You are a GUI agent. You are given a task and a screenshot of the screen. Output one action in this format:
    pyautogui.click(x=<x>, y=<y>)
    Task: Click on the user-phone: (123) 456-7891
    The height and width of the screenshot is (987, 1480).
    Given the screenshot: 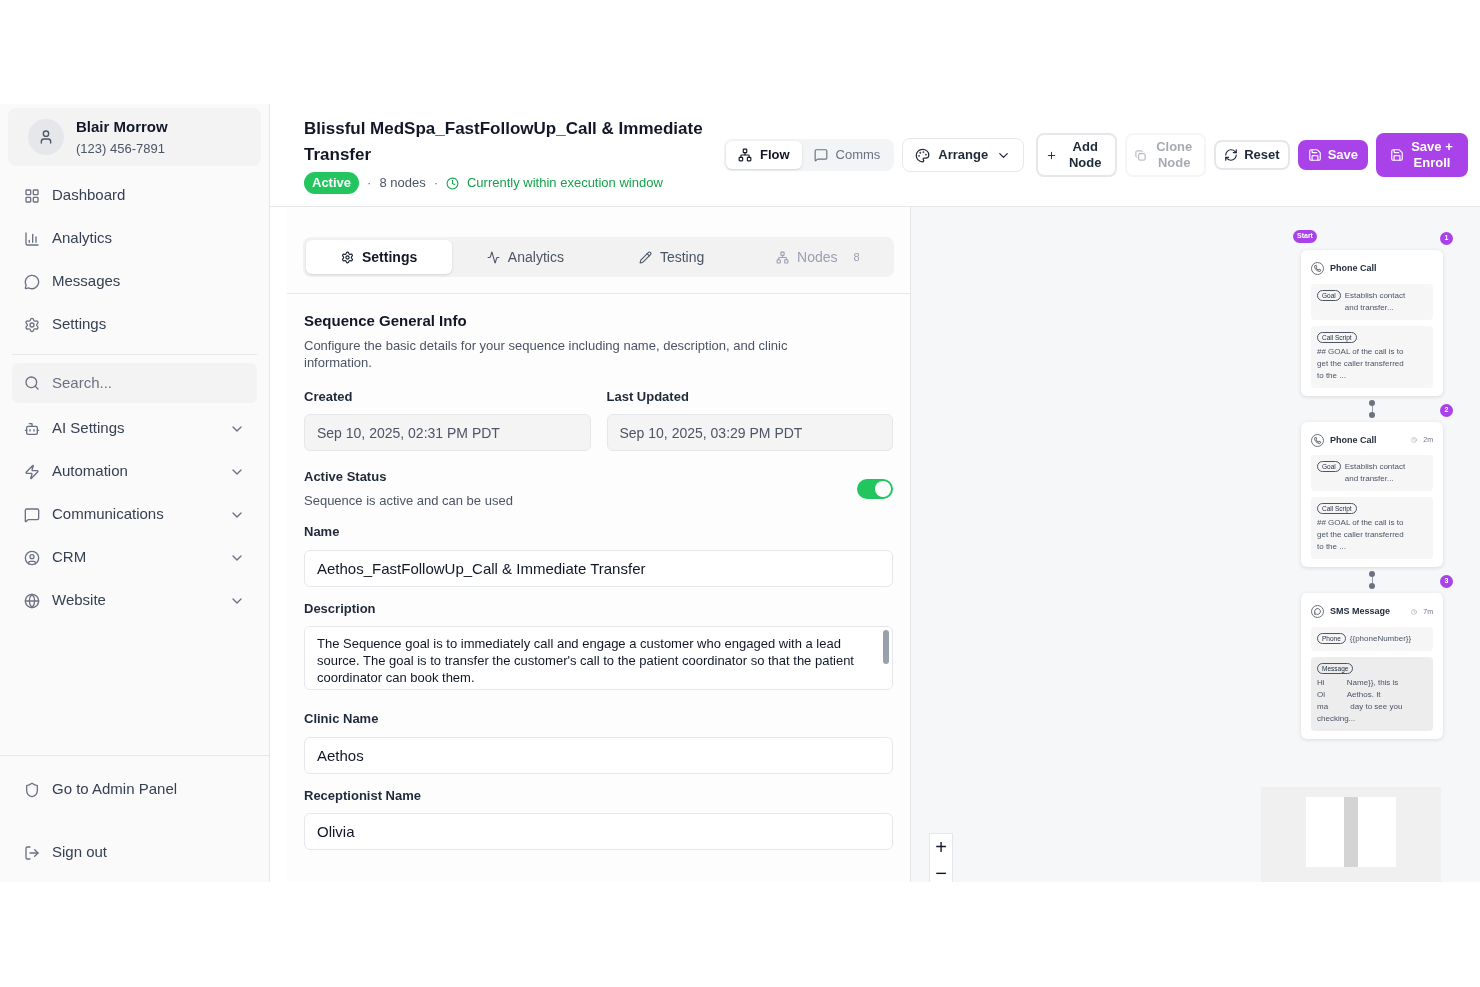 What is the action you would take?
    pyautogui.click(x=121, y=148)
    